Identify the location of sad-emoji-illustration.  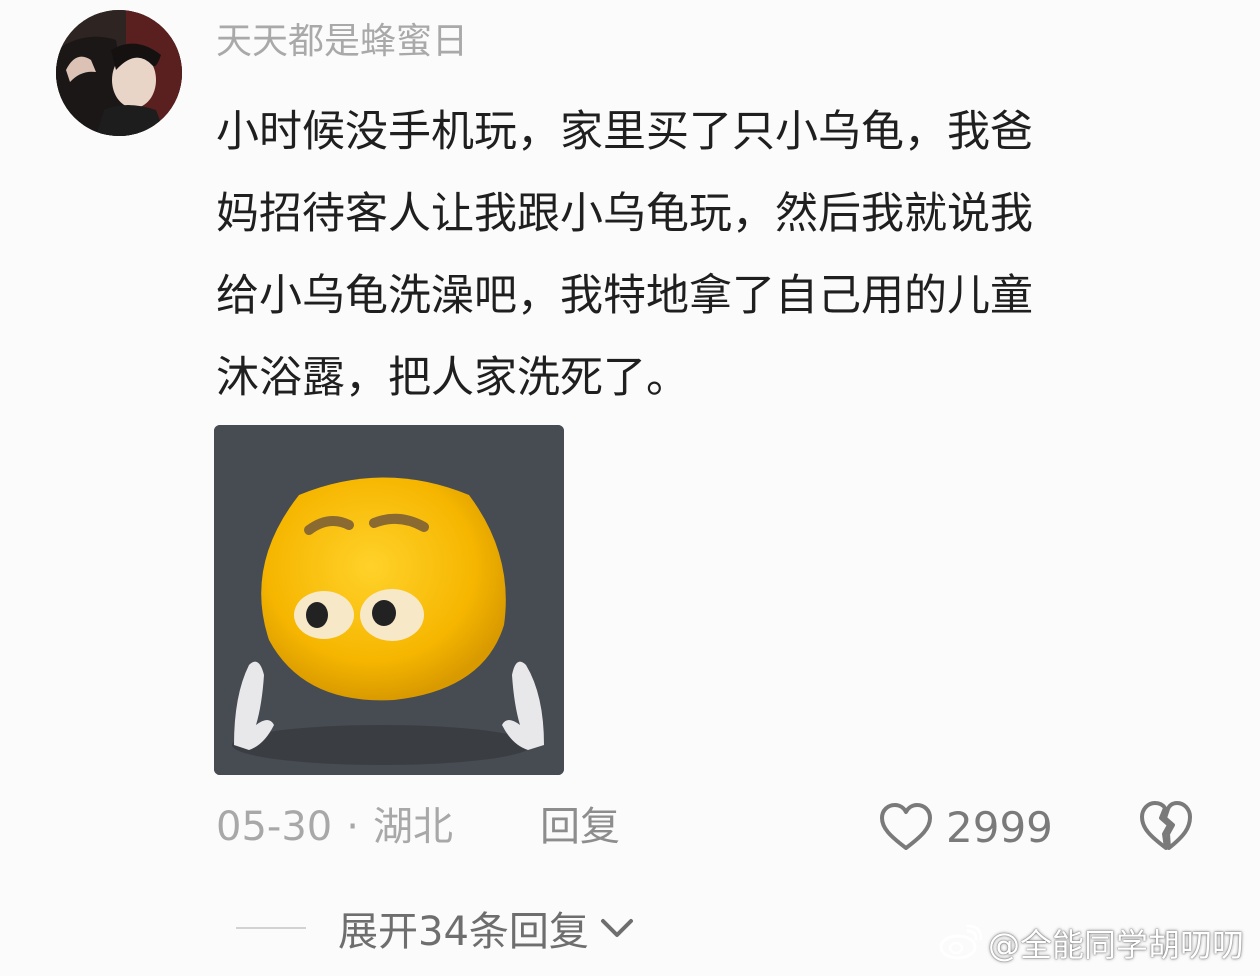
(389, 600).